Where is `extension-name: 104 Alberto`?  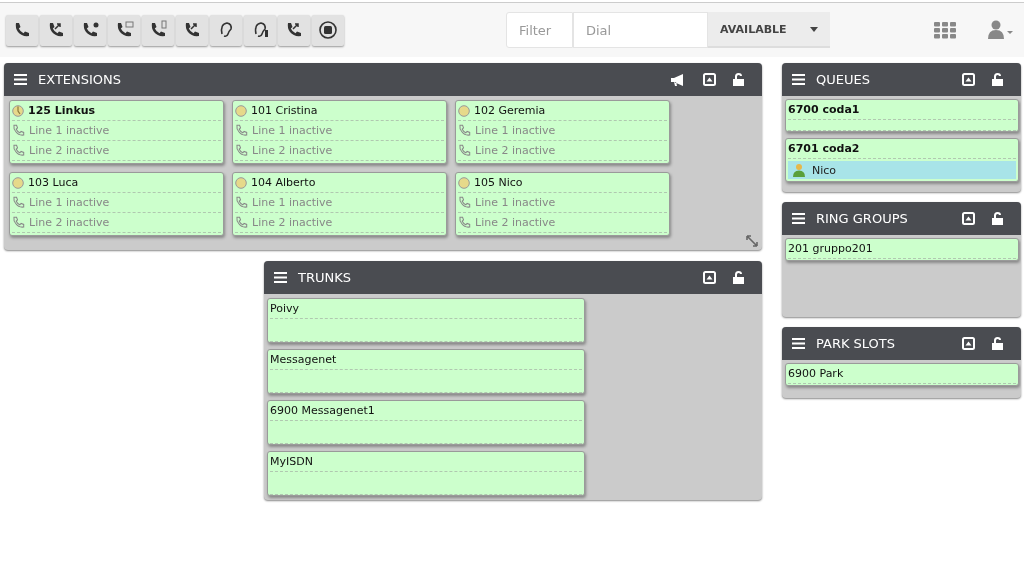 extension-name: 104 Alberto is located at coordinates (283, 182).